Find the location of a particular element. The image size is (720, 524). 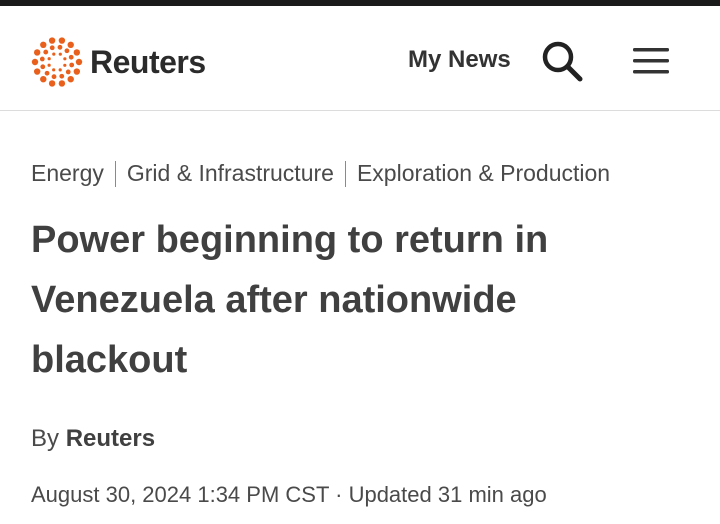

byline-prefix: By is located at coordinates (45, 438).